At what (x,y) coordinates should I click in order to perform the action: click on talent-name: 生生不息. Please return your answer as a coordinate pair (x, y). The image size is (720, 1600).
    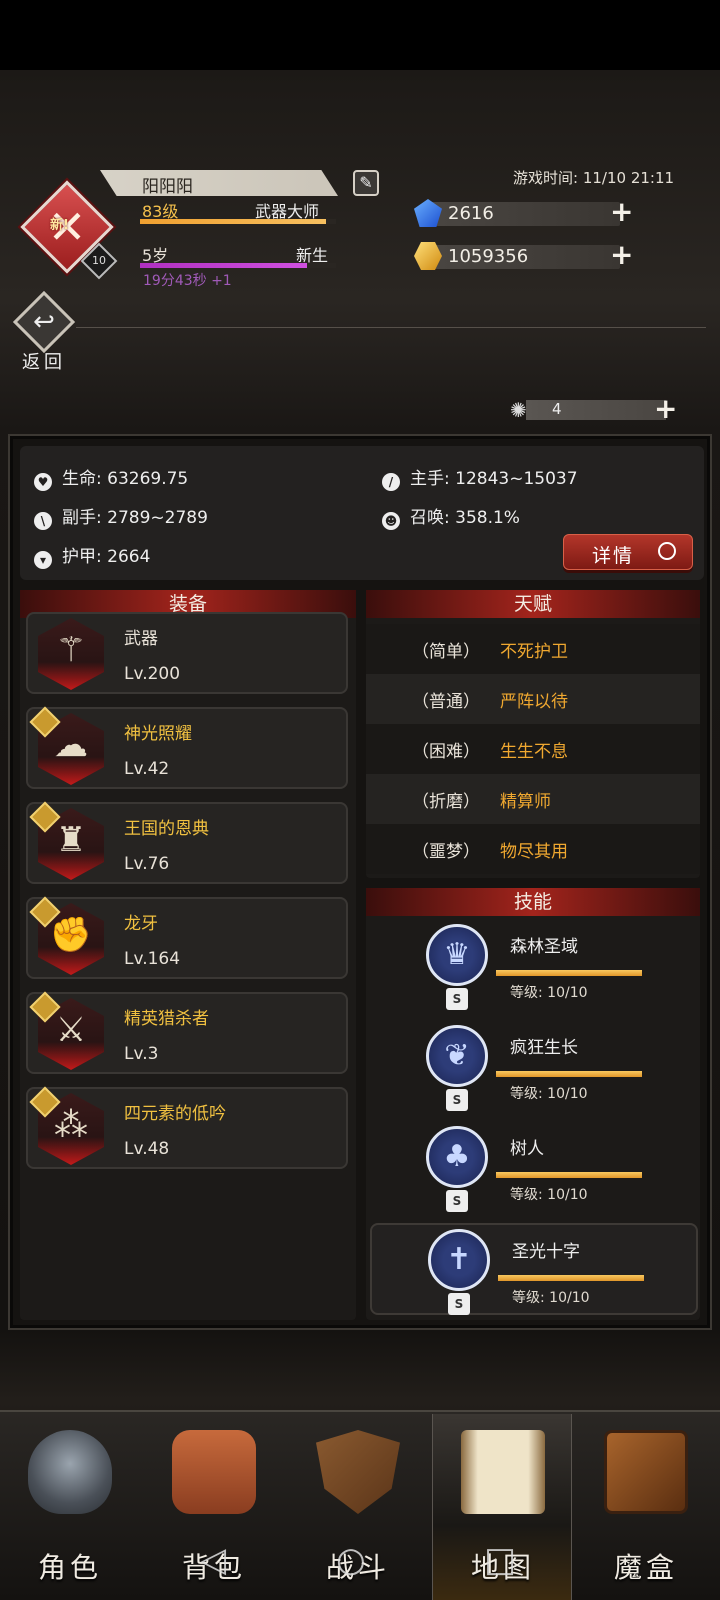
    Looking at the image, I should click on (534, 752).